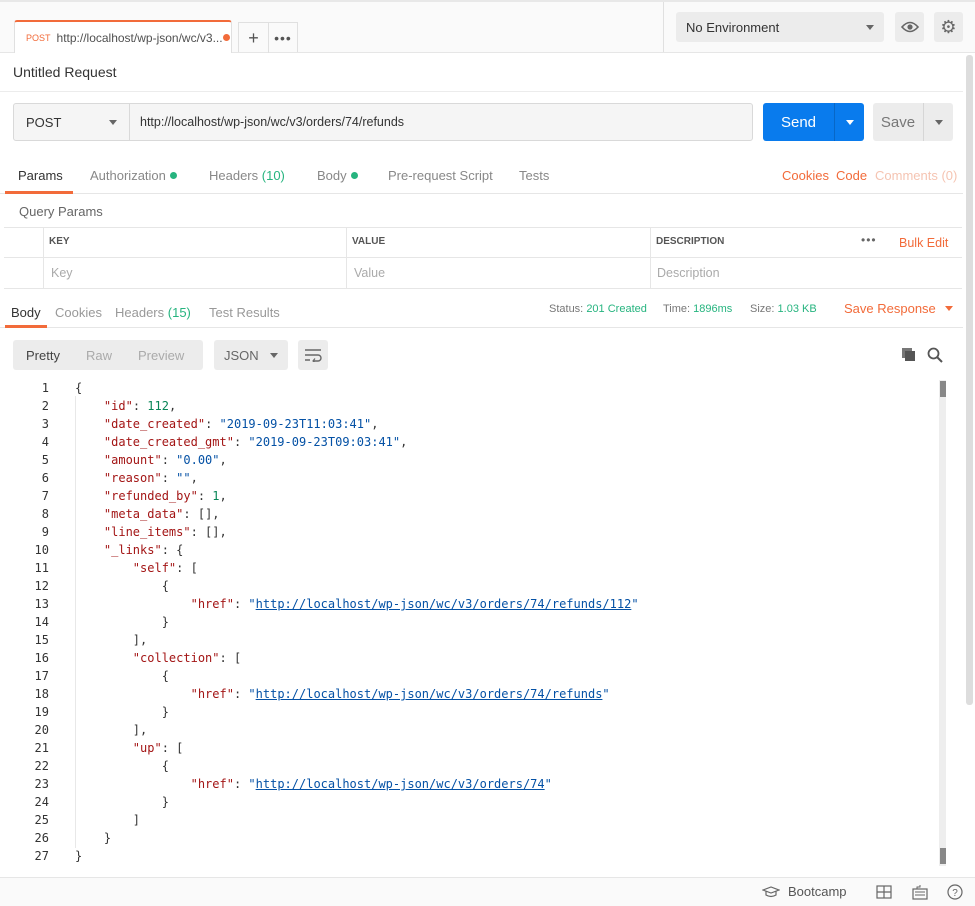 The image size is (975, 906). What do you see at coordinates (158, 748) in the screenshot?
I see `code-line: "up": [` at bounding box center [158, 748].